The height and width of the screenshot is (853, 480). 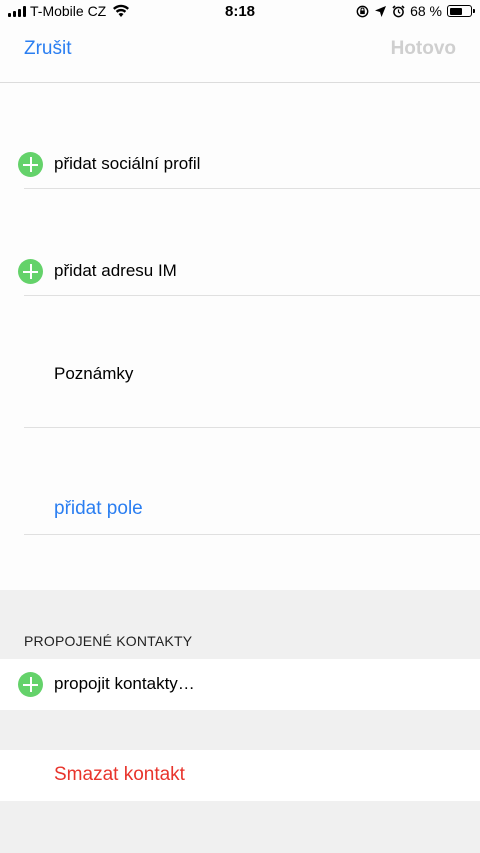 What do you see at coordinates (240, 165) in the screenshot?
I see `add-social-profile-row: přidat sociální profil` at bounding box center [240, 165].